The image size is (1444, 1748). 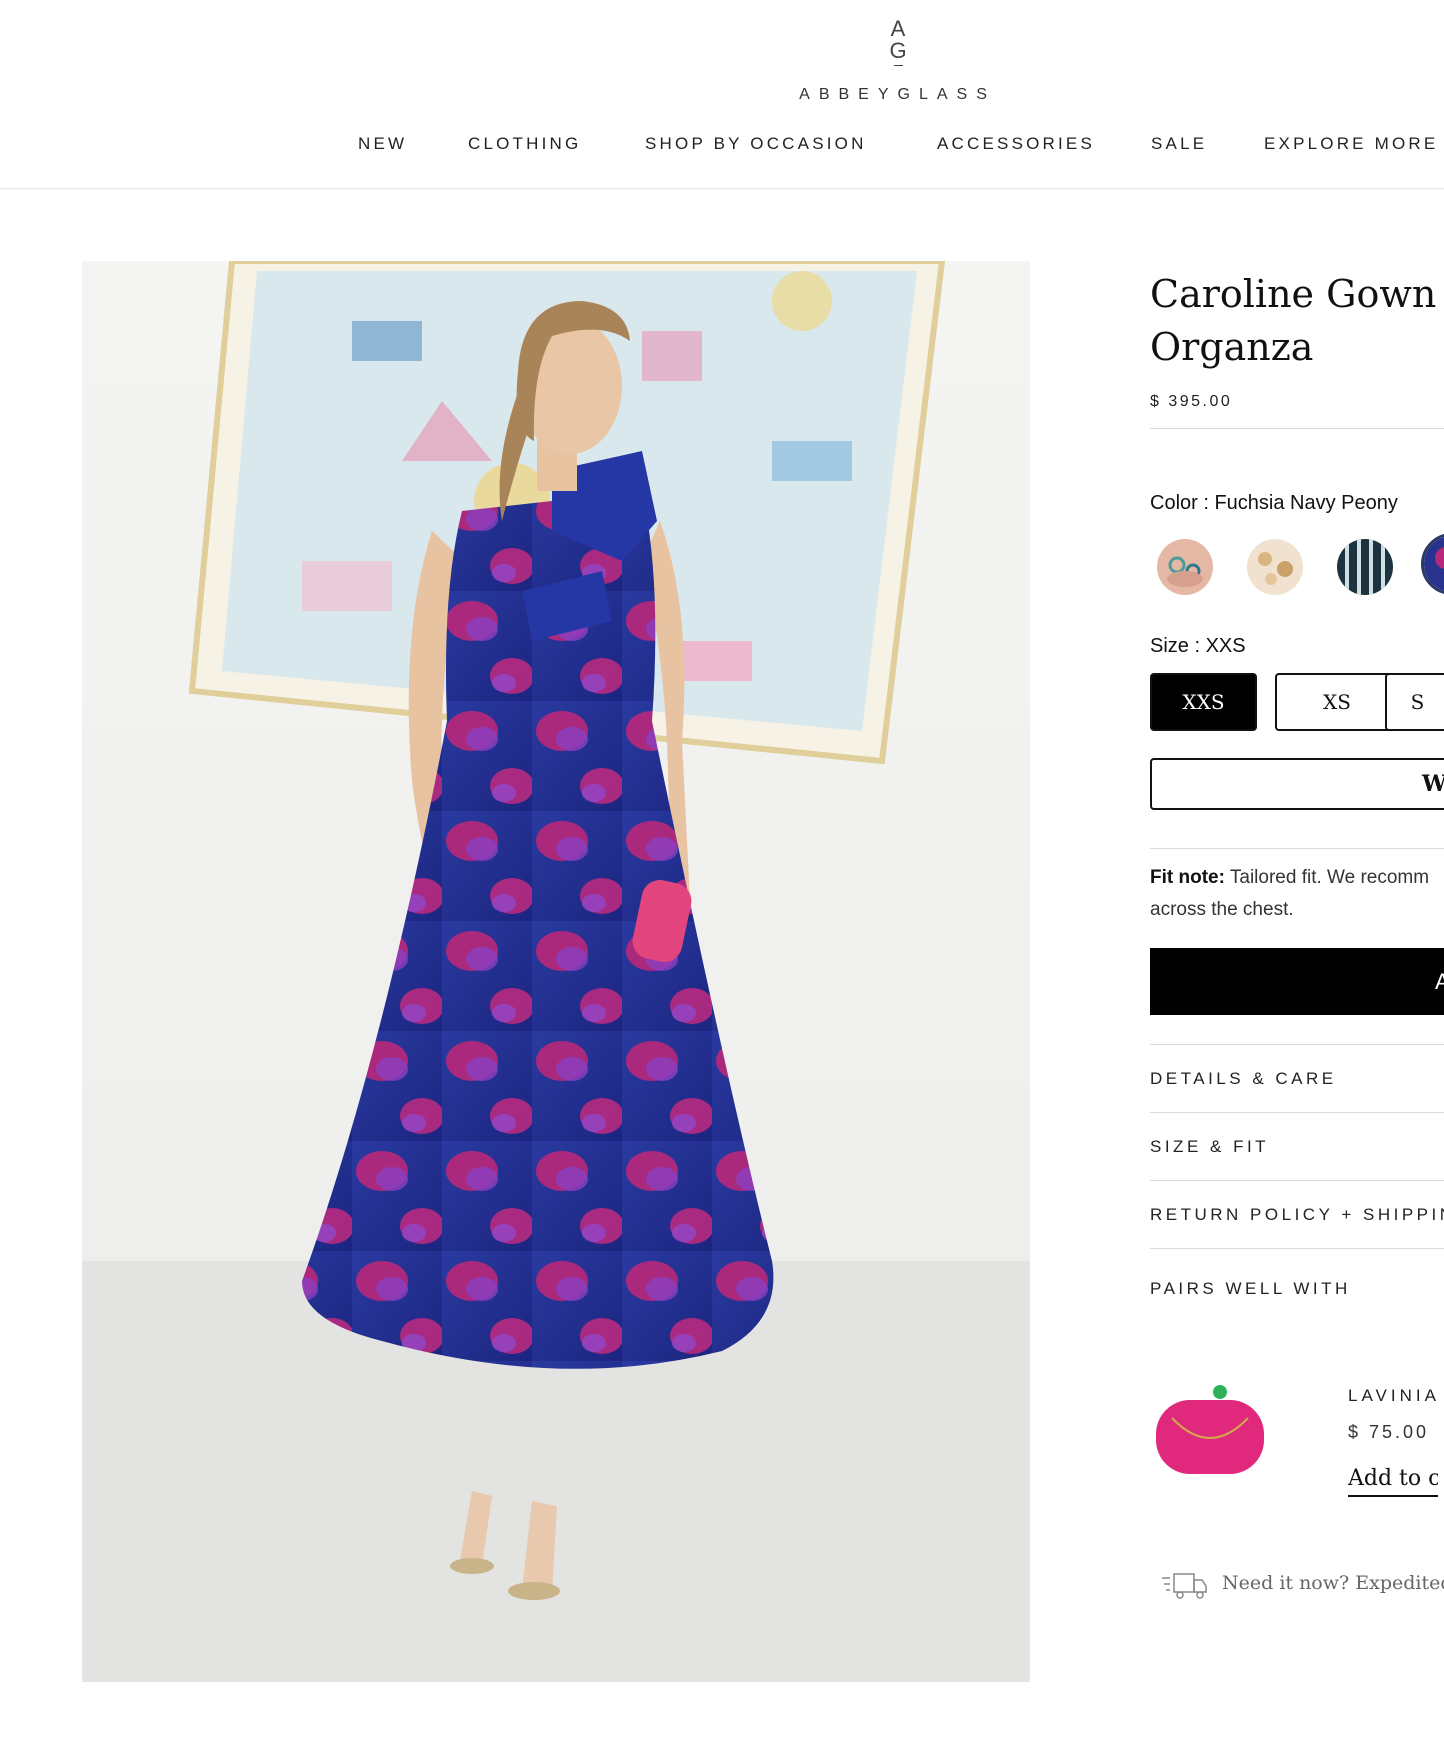 I want to click on brand-logo: ABBEYGLASS, so click(x=897, y=95).